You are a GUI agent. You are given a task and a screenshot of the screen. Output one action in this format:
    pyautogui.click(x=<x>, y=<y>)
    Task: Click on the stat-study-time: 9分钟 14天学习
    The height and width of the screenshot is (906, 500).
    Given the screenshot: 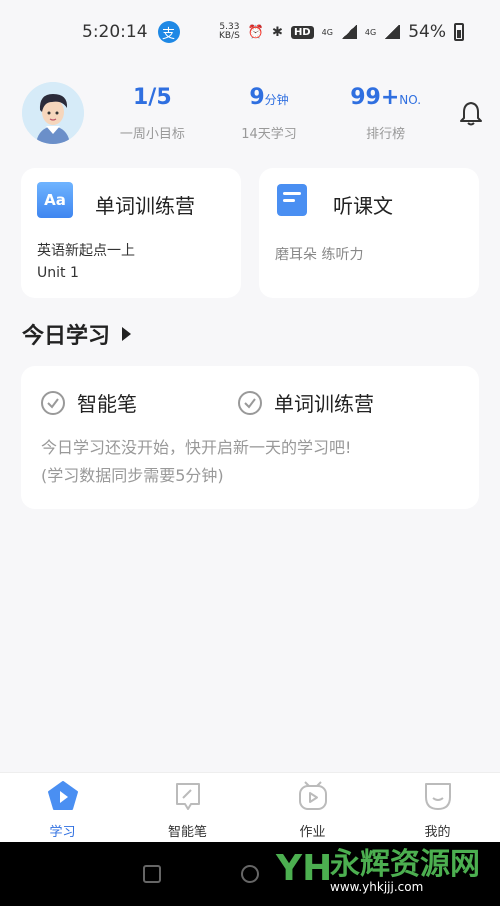 What is the action you would take?
    pyautogui.click(x=269, y=113)
    